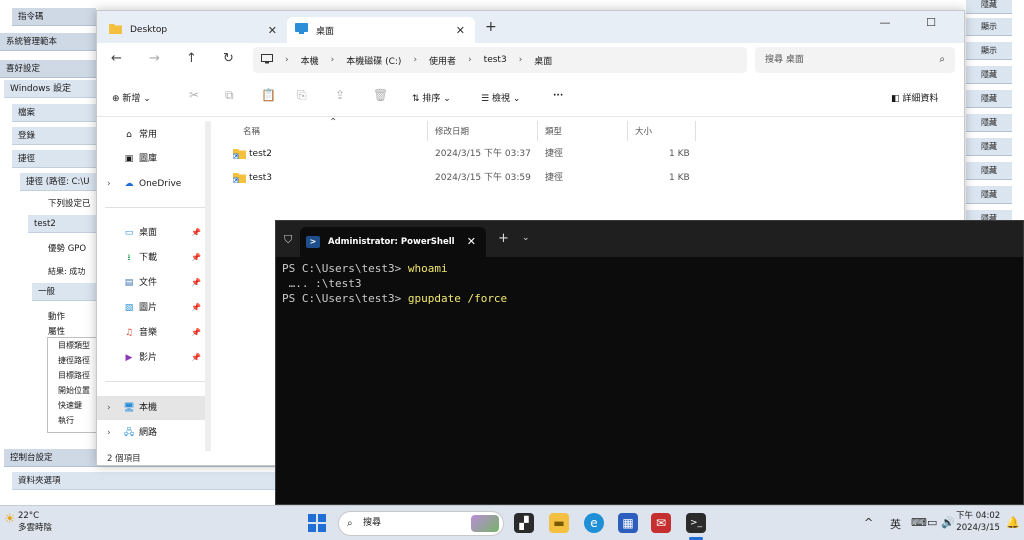  Describe the element at coordinates (491, 27) in the screenshot. I see `new-tab-button: +` at that location.